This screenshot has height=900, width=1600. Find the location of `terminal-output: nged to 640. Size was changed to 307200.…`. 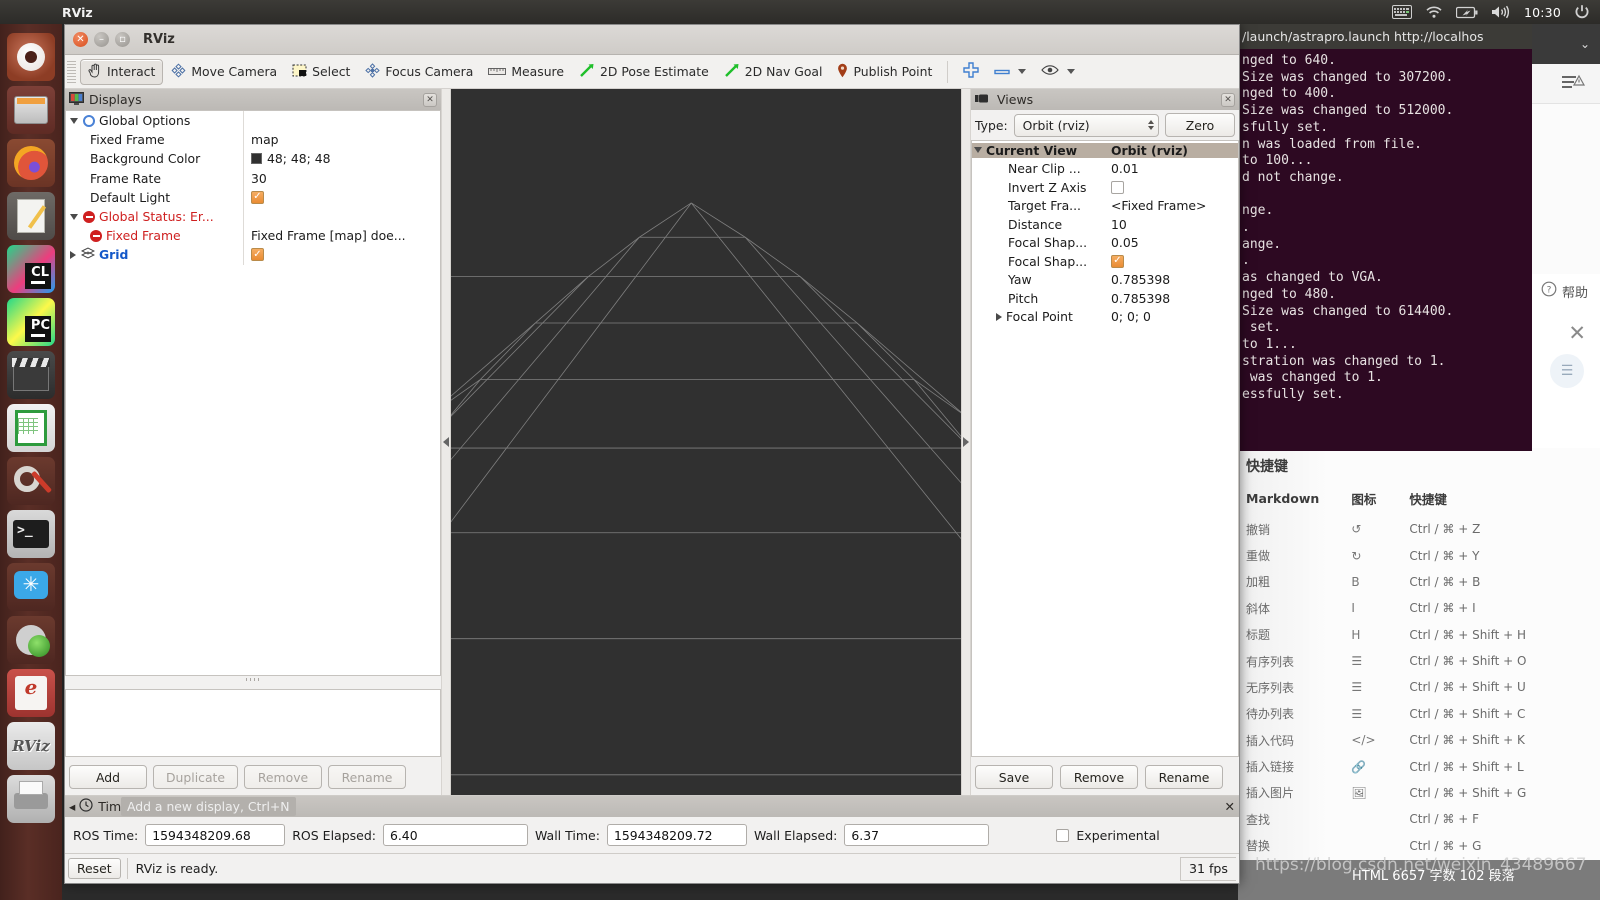

terminal-output: nged to 640. Size was changed to 307200.… is located at coordinates (1385, 226).